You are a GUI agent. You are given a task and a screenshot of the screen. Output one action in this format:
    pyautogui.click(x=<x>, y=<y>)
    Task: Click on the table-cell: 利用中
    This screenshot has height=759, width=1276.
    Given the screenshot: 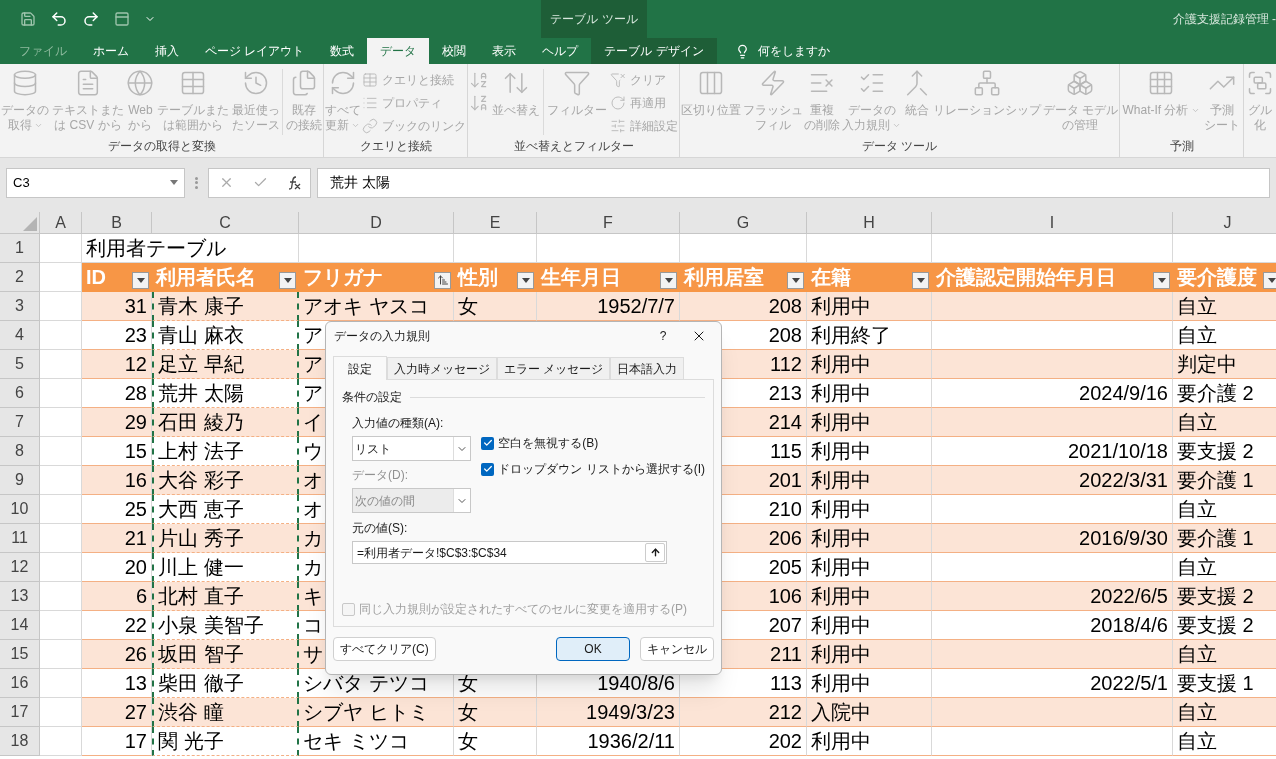 What is the action you would take?
    pyautogui.click(x=869, y=741)
    